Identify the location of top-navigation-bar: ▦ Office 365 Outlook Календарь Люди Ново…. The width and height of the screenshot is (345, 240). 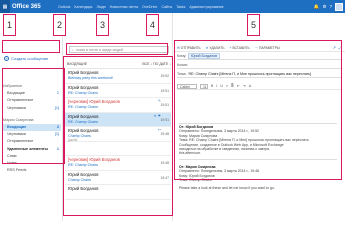
(172, 6).